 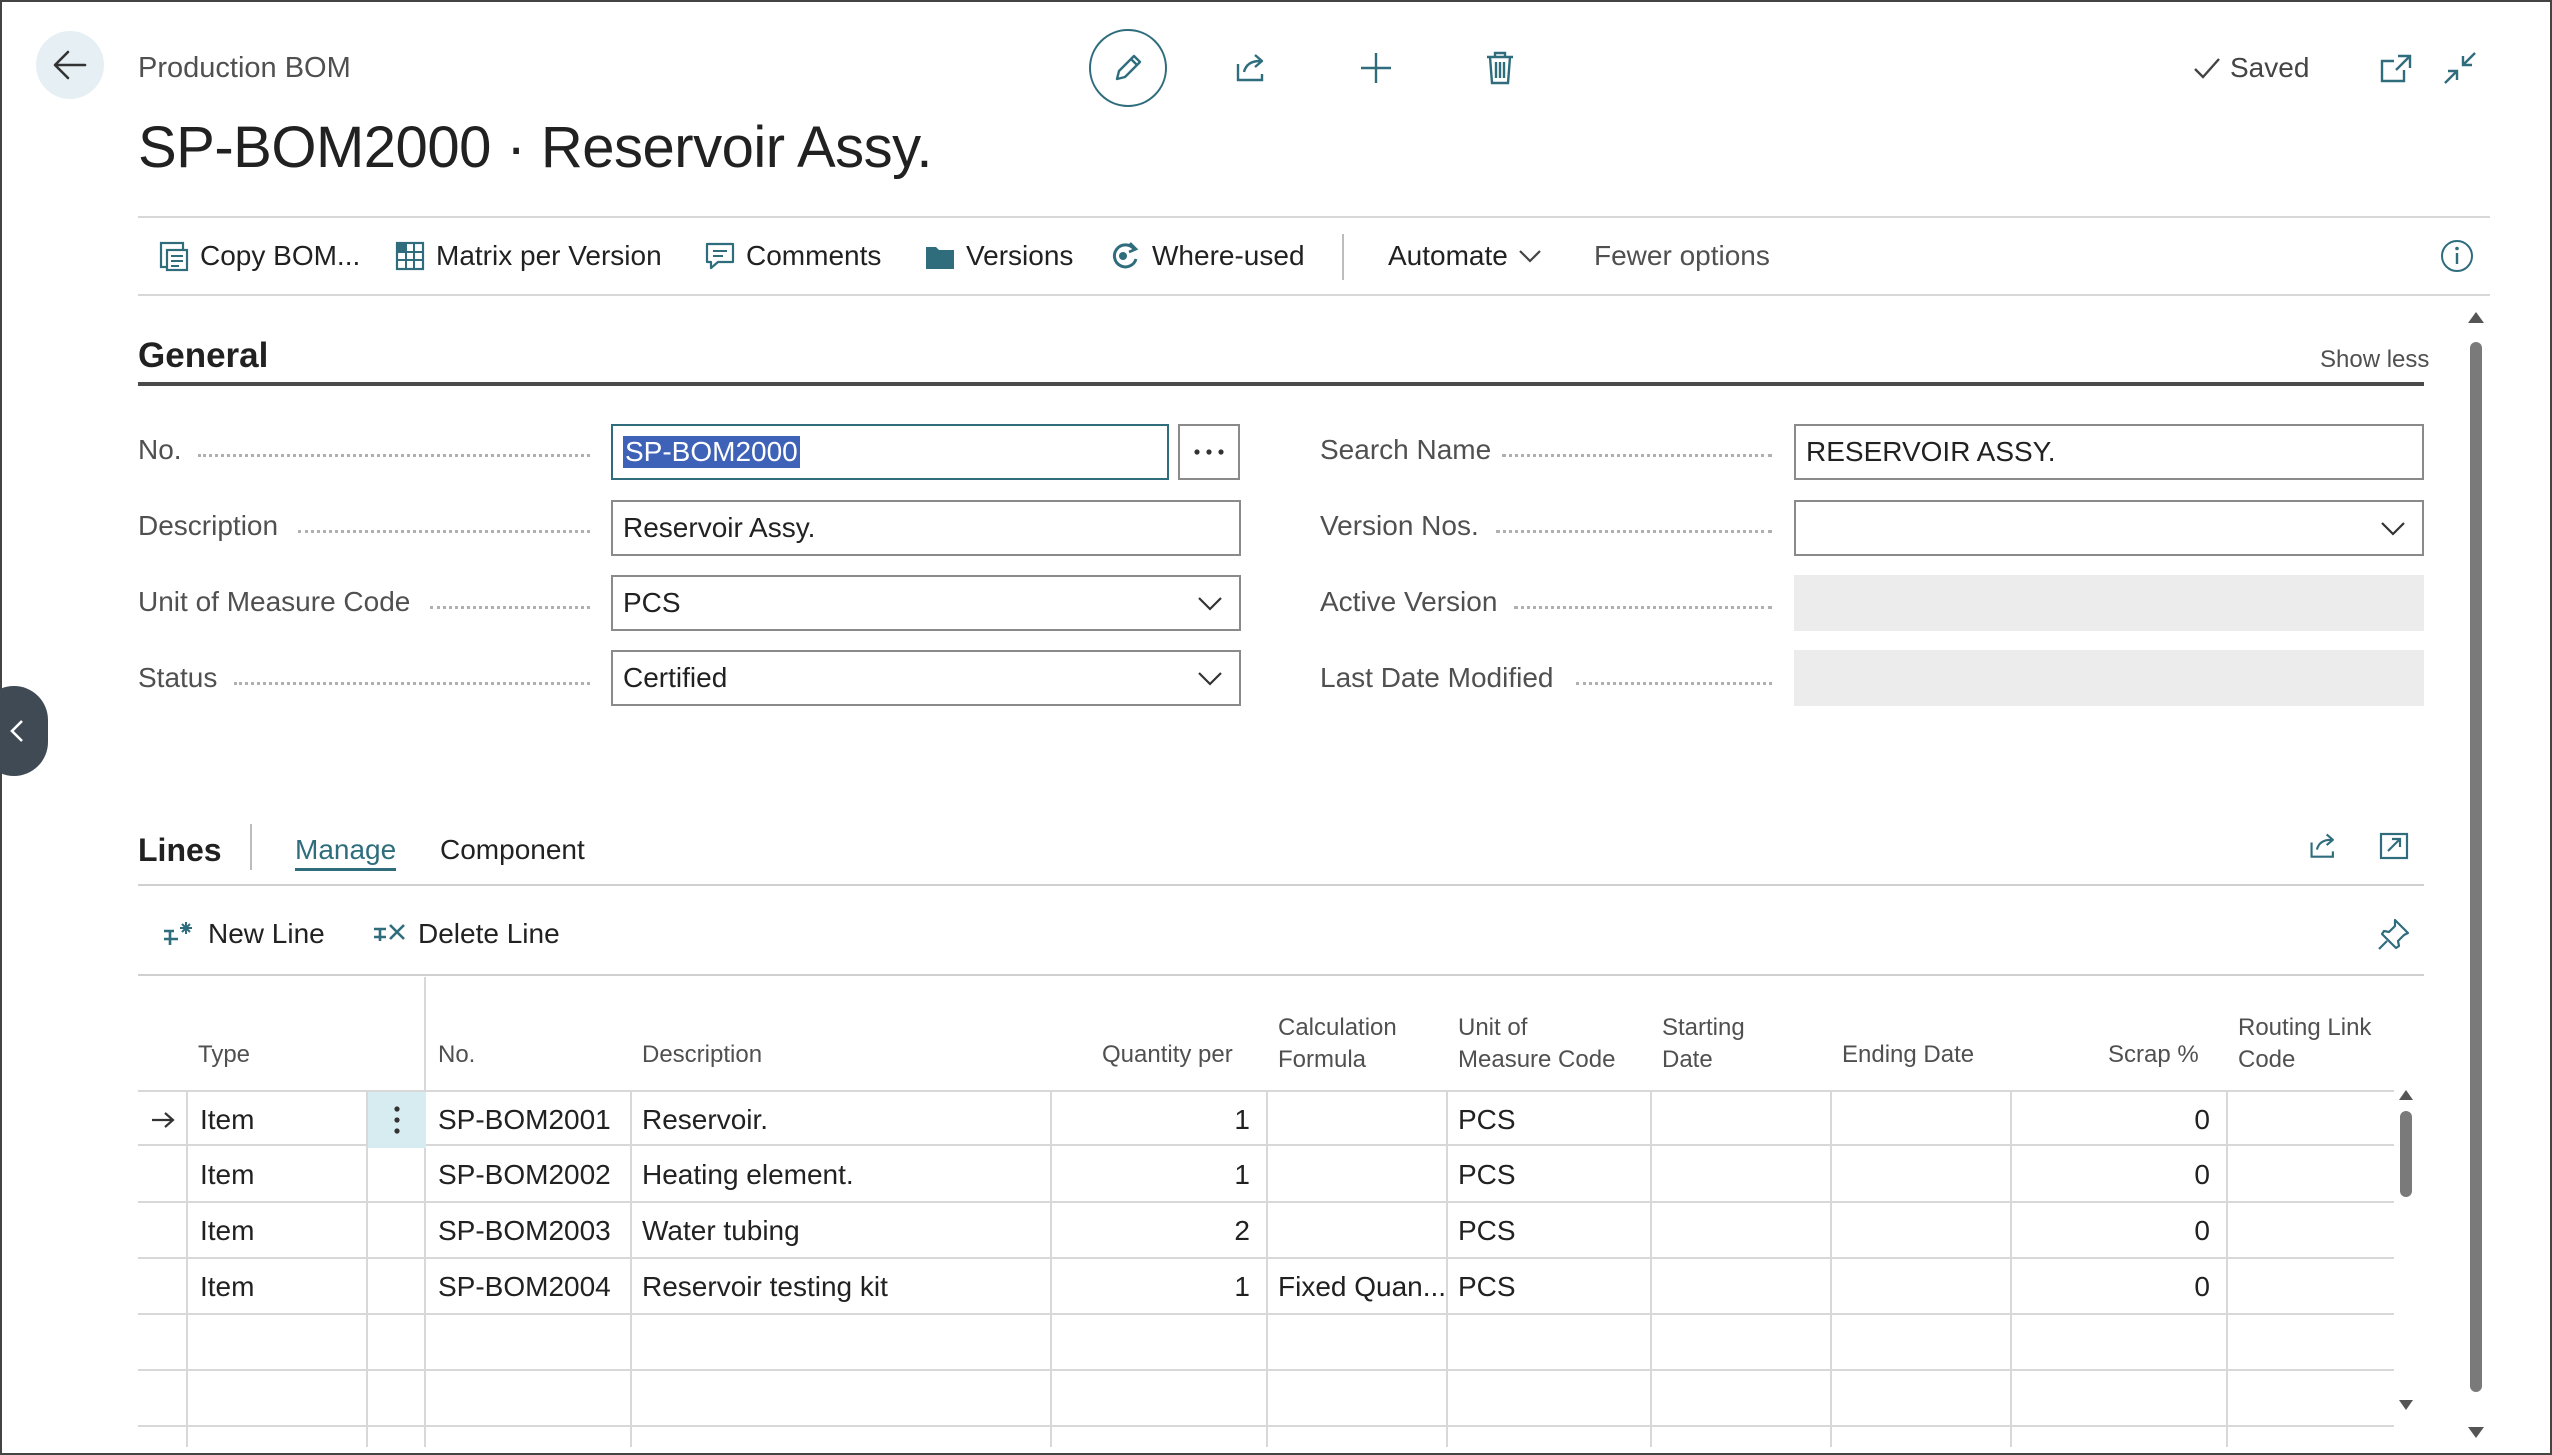 What do you see at coordinates (397, 1120) in the screenshot?
I see `row-actions-button` at bounding box center [397, 1120].